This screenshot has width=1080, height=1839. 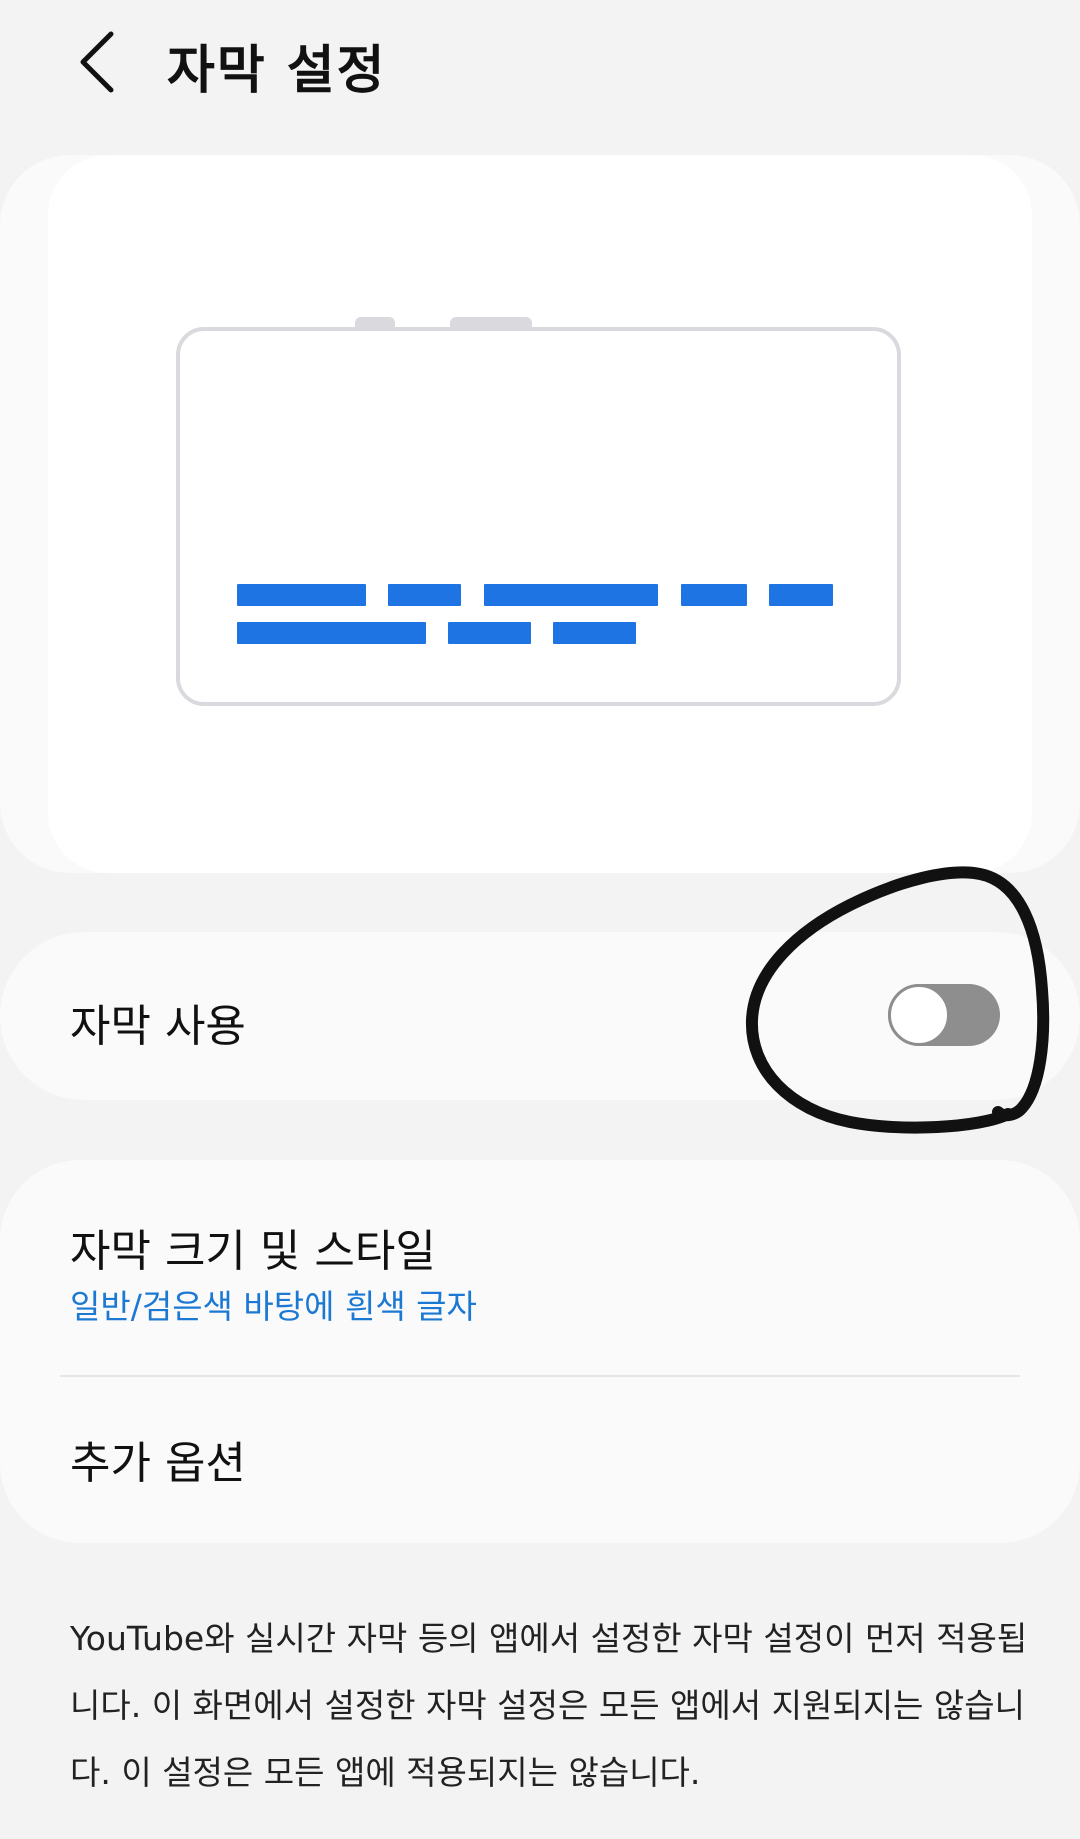 I want to click on caption-size-style-value: 일반/검은색 바탕에 흰색 글자, so click(x=273, y=1306).